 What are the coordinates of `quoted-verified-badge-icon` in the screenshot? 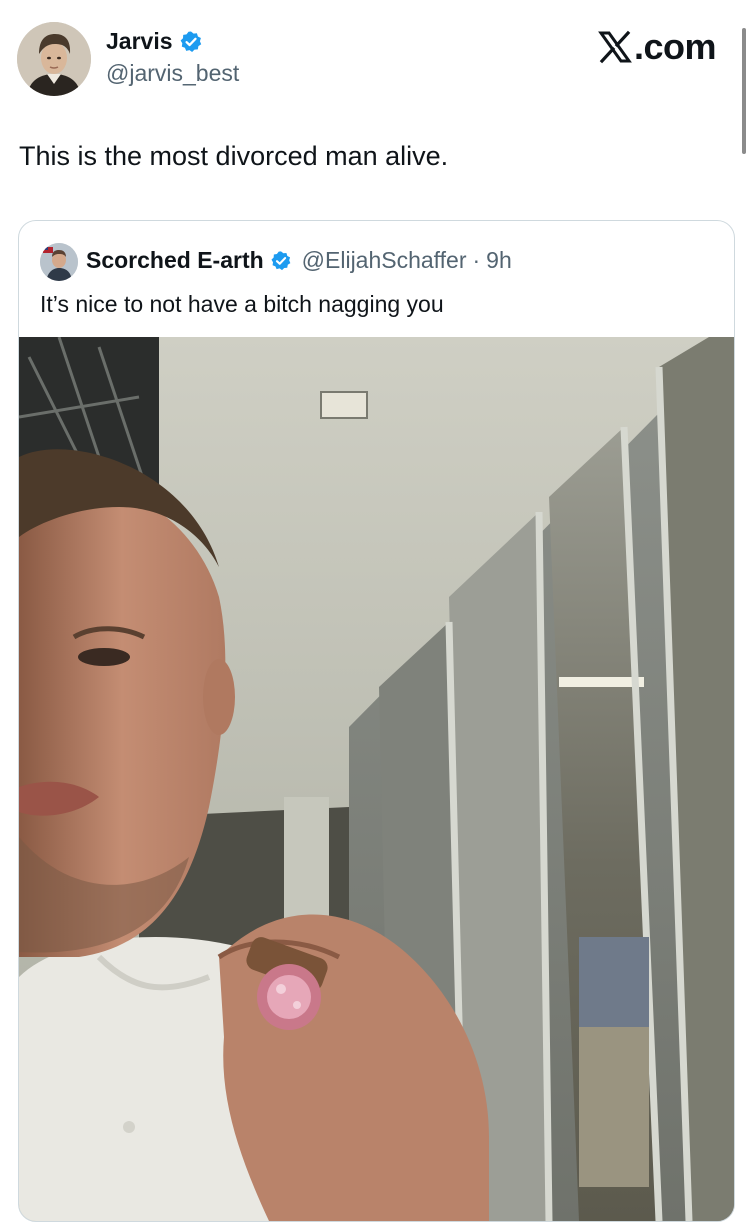 It's located at (281, 261).